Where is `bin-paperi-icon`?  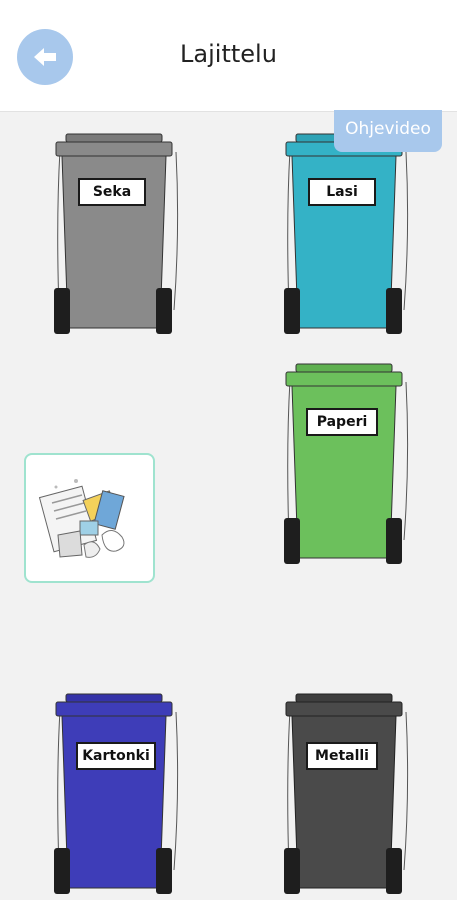 bin-paperi-icon is located at coordinates (346, 463).